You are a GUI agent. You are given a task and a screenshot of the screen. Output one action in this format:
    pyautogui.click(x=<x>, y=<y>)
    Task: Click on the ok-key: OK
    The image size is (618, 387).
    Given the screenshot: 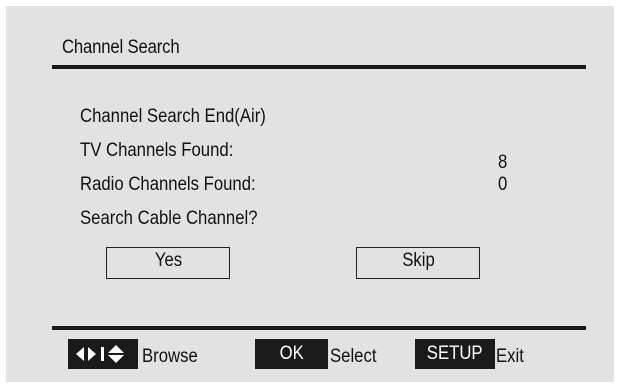 What is the action you would take?
    pyautogui.click(x=291, y=354)
    